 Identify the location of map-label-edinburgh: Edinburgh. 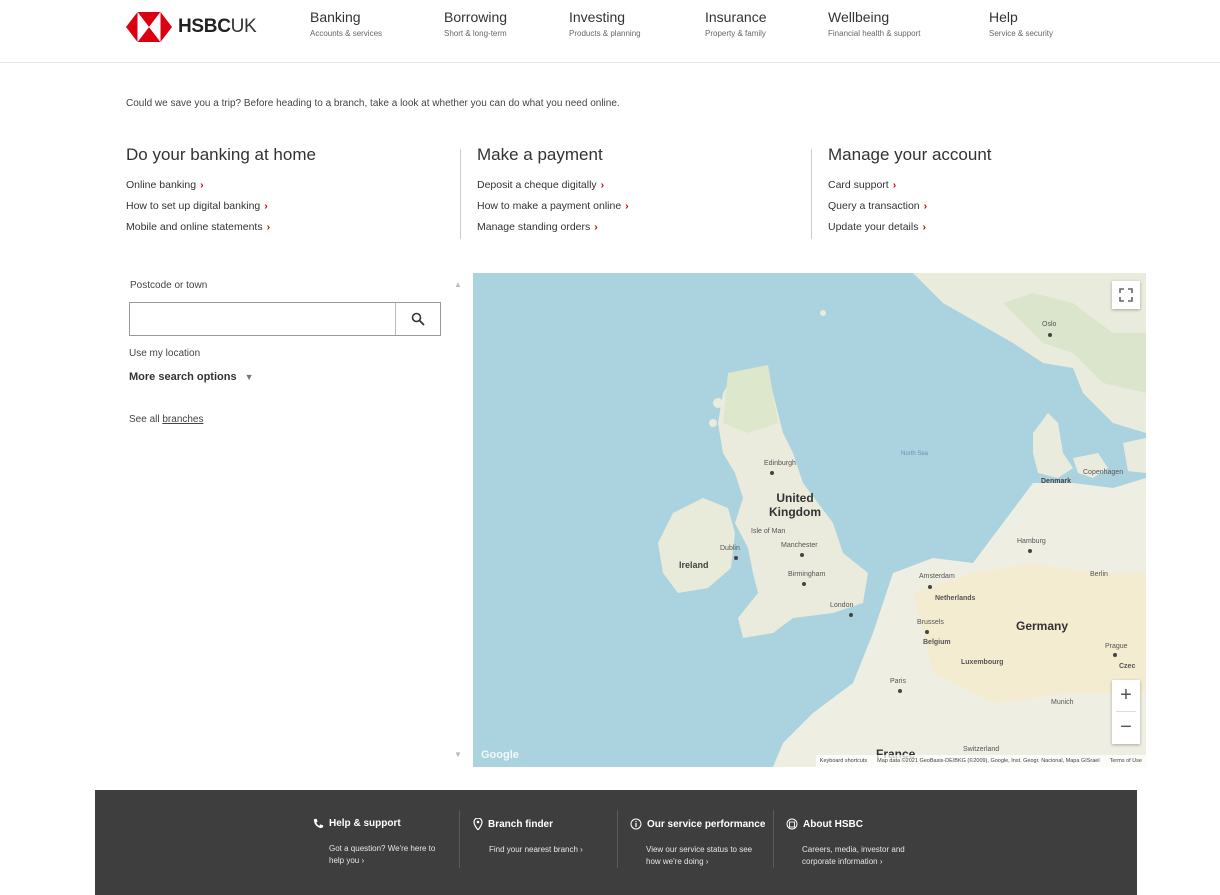
(780, 463).